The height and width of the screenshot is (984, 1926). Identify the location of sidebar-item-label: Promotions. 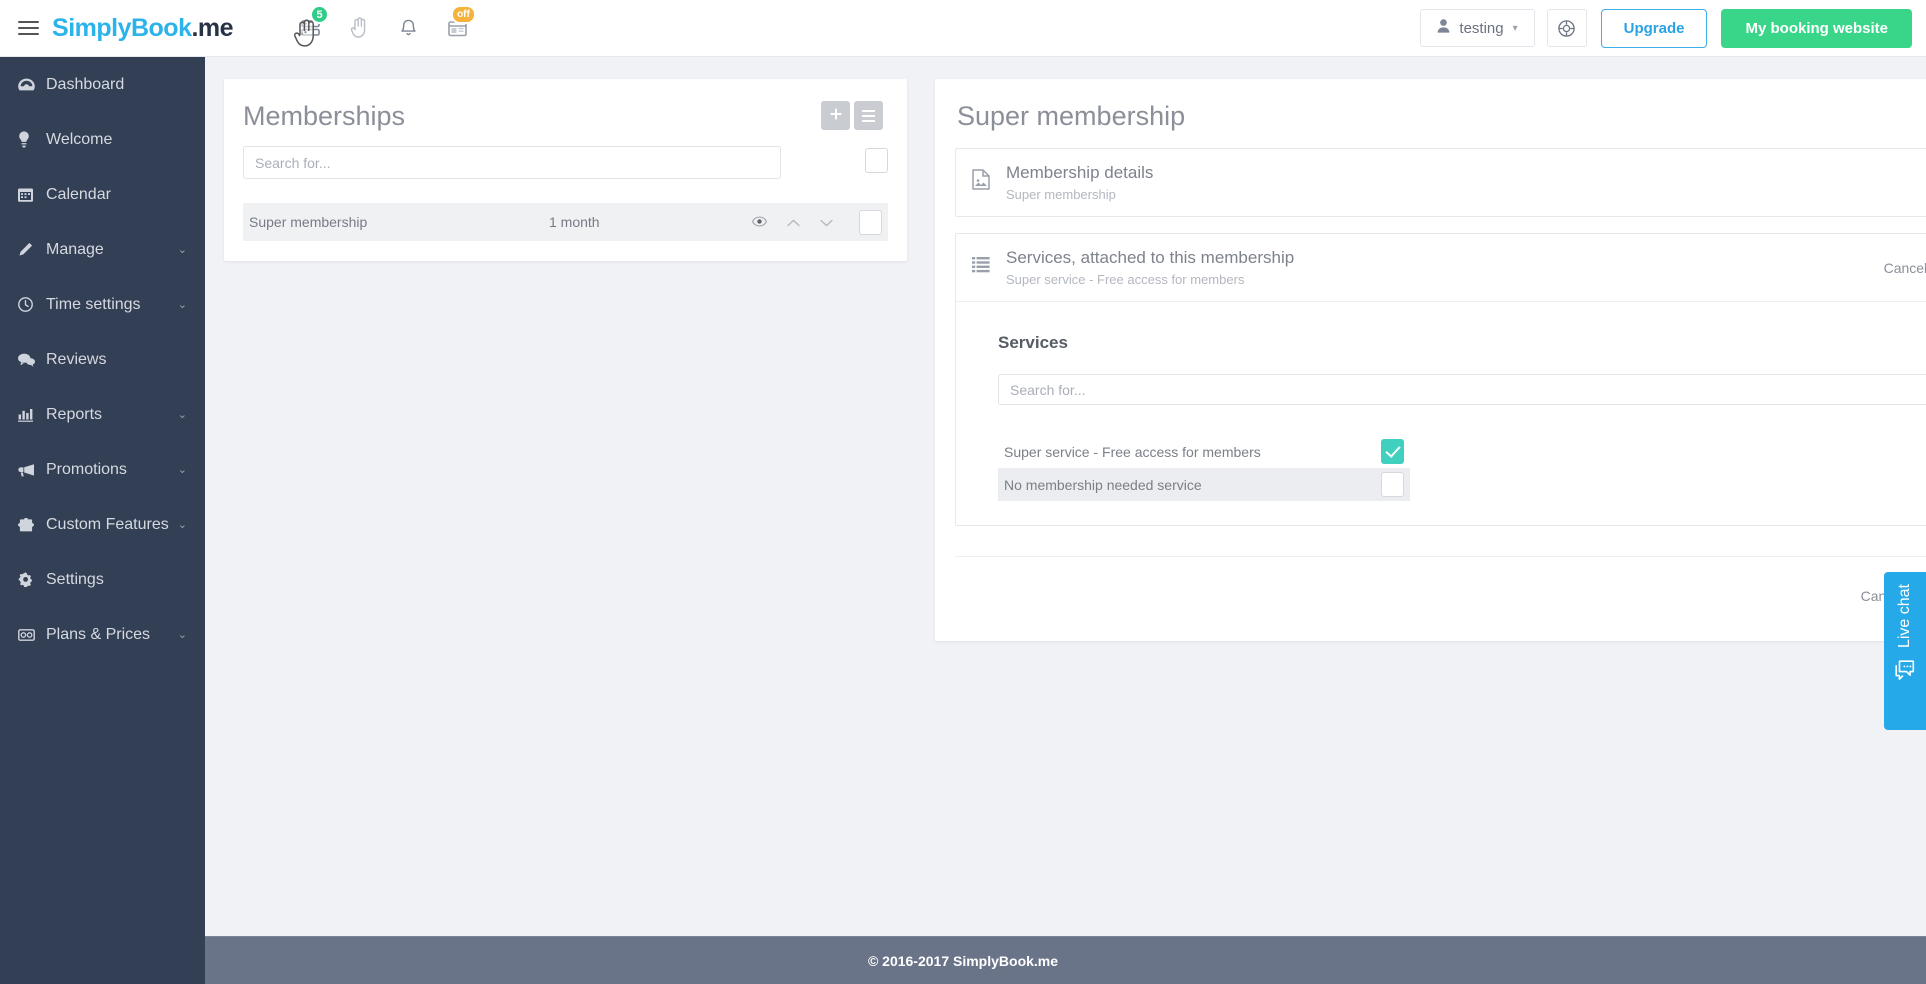
(86, 469).